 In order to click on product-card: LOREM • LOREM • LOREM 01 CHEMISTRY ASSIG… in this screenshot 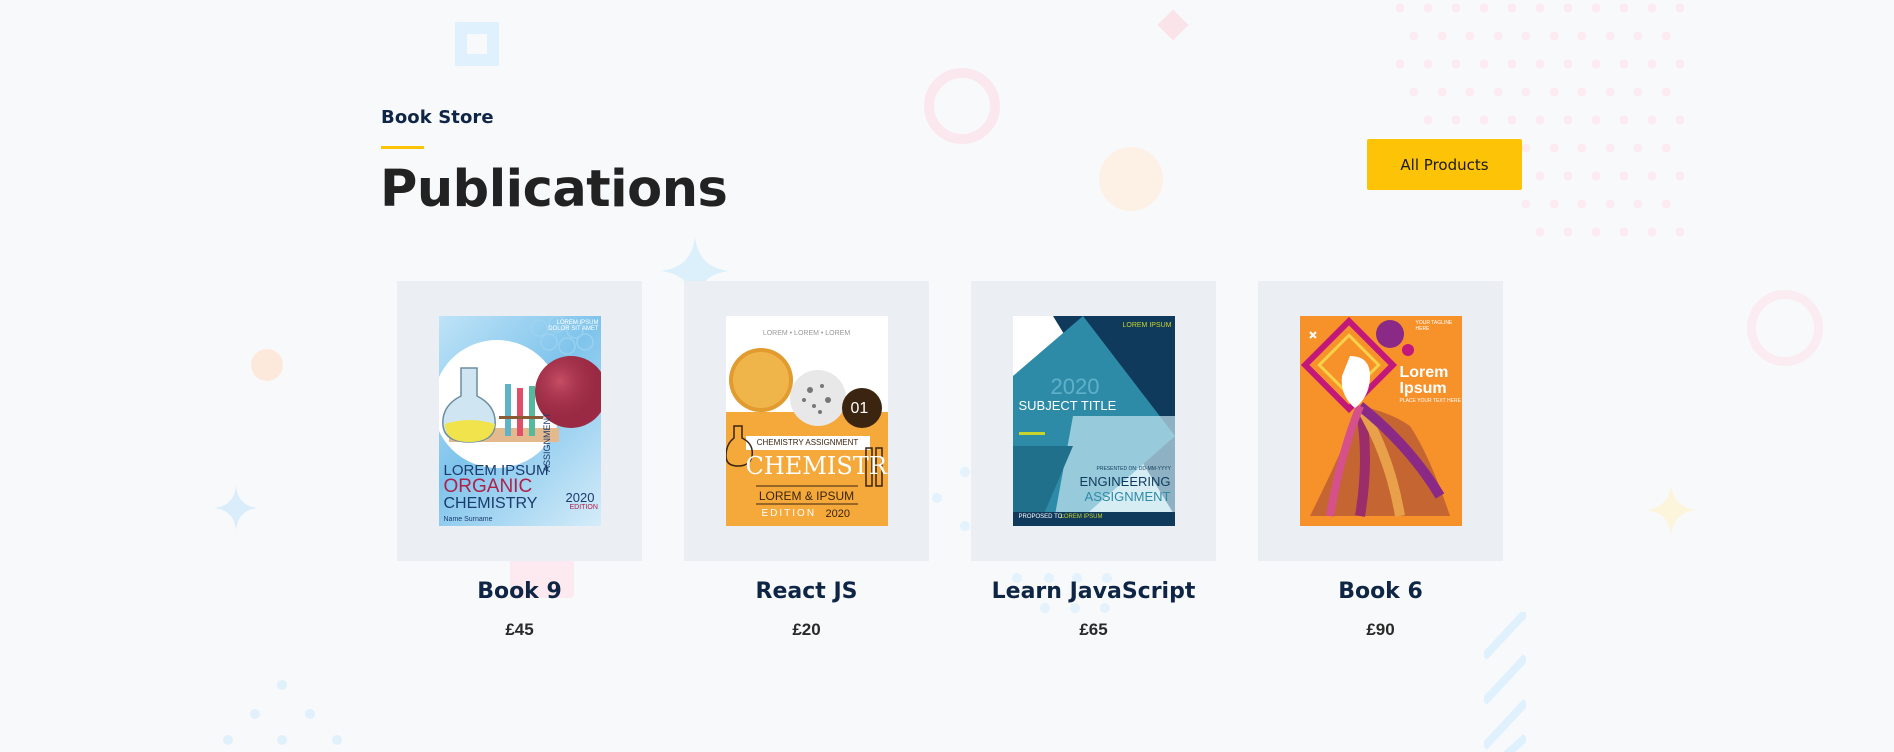, I will do `click(806, 460)`.